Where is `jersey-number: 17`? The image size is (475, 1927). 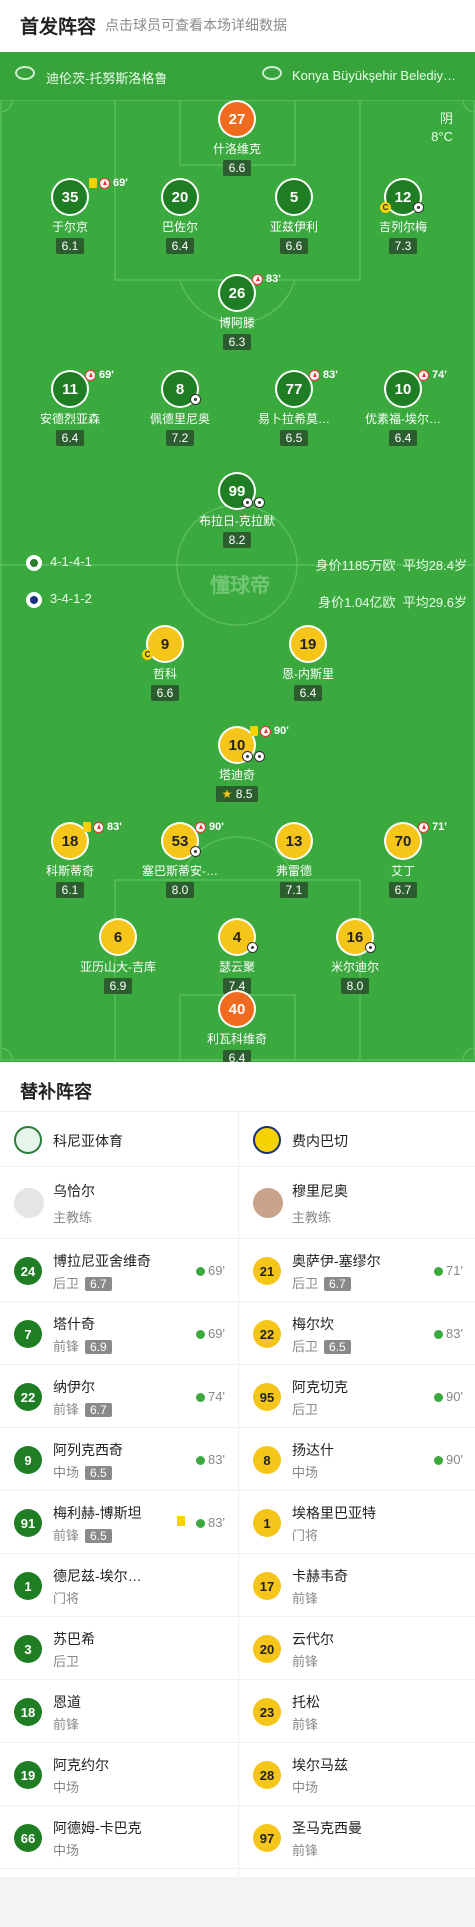
jersey-number: 17 is located at coordinates (267, 1586).